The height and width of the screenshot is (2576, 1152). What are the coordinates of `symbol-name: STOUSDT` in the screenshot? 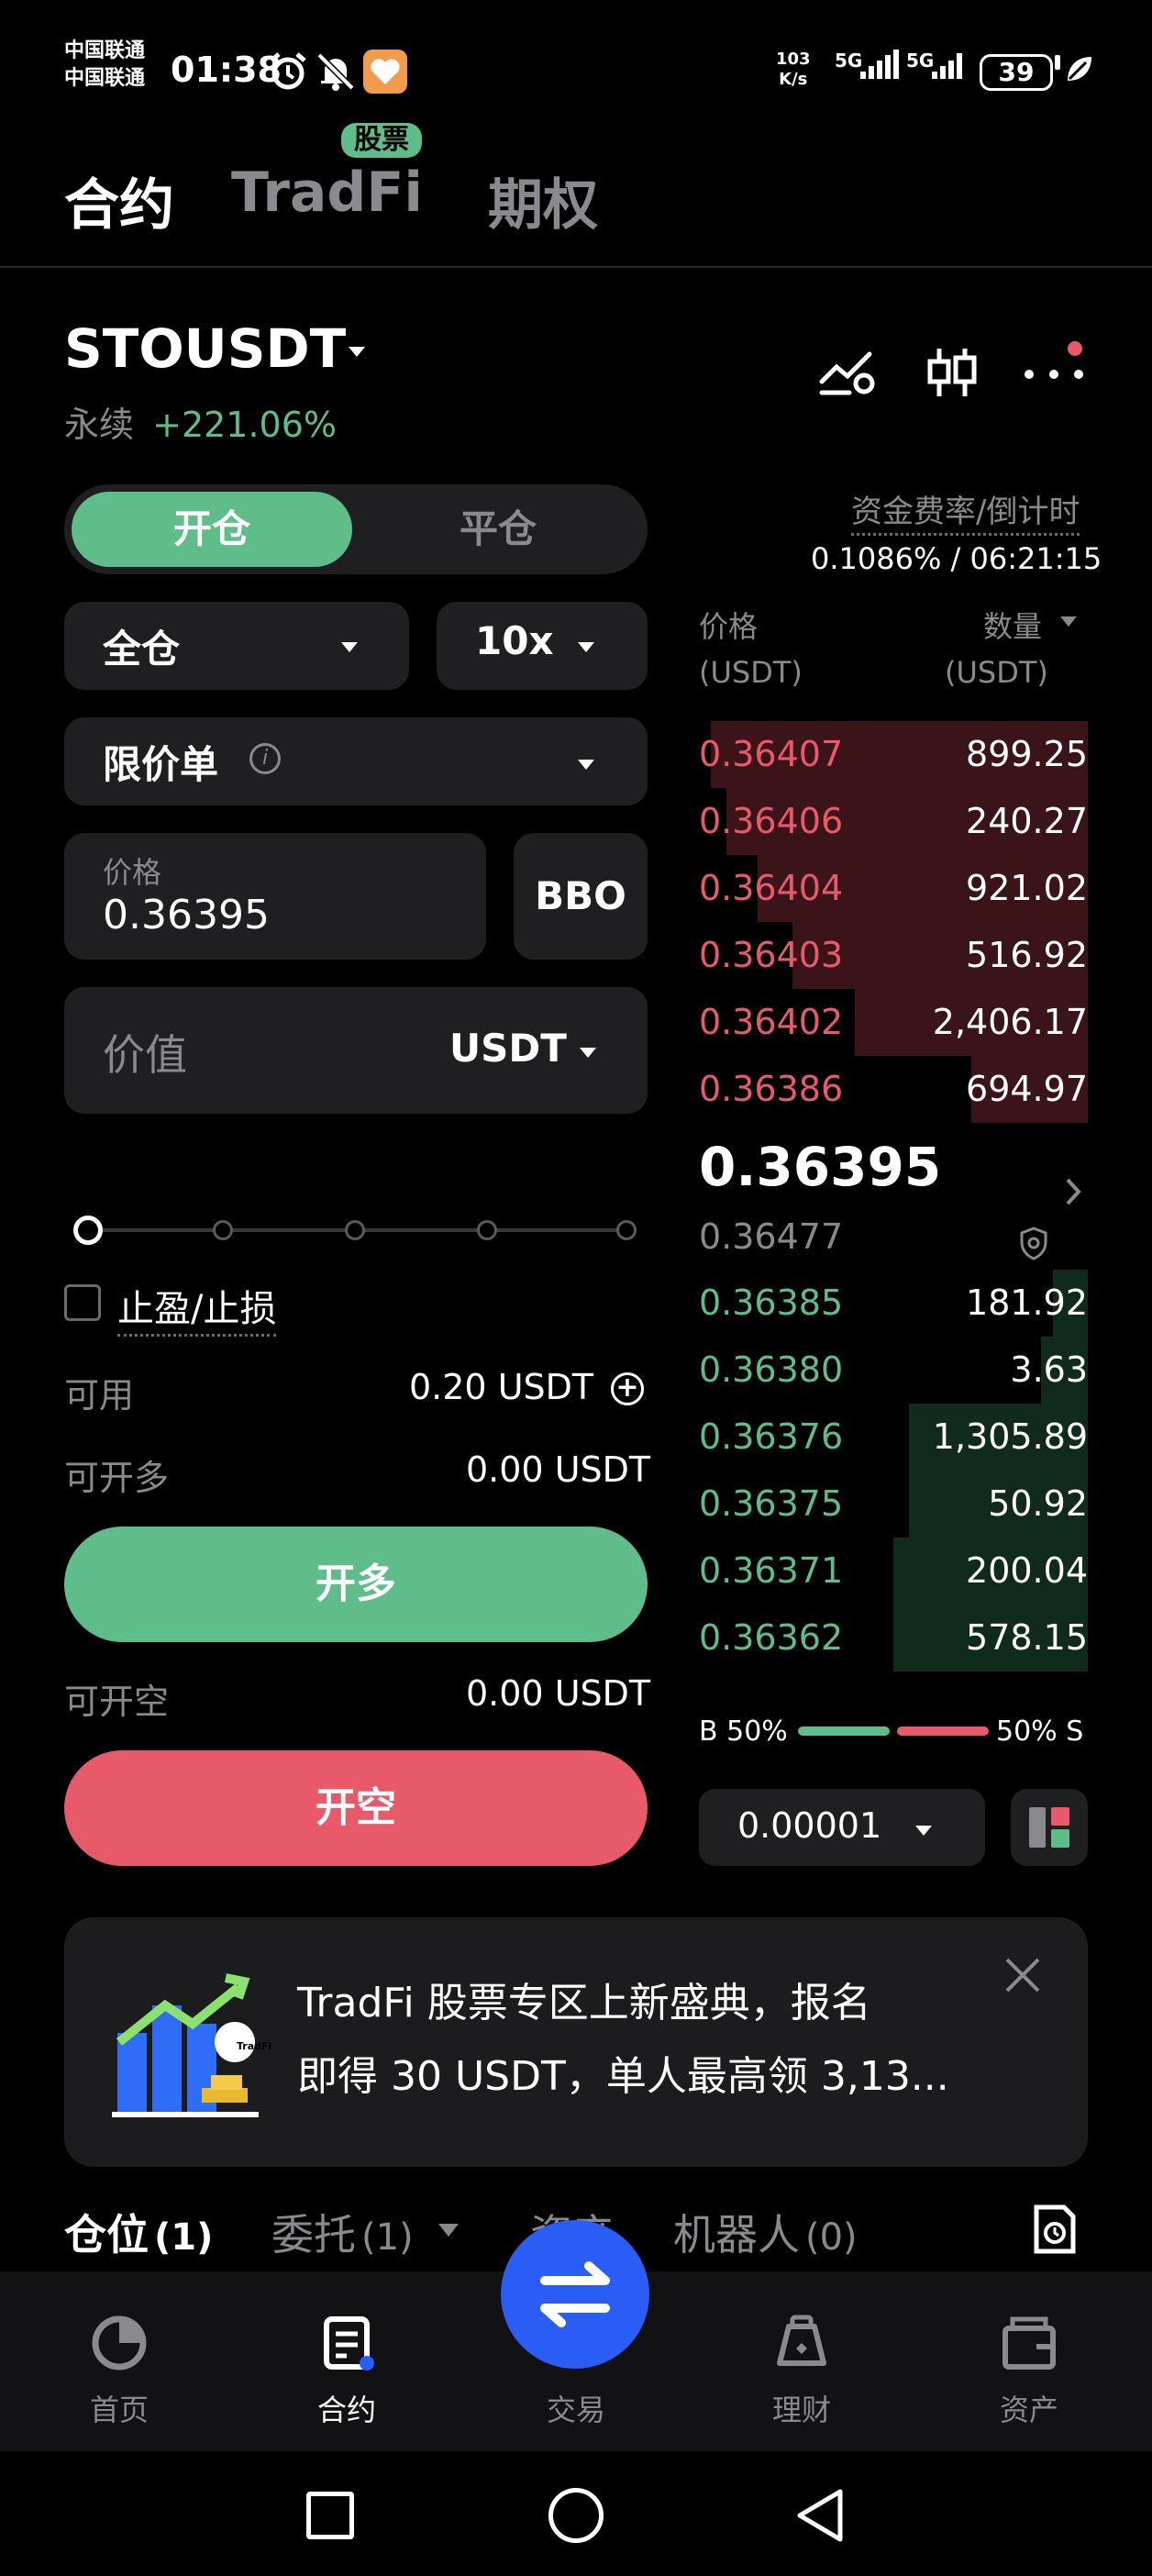 It's located at (205, 348).